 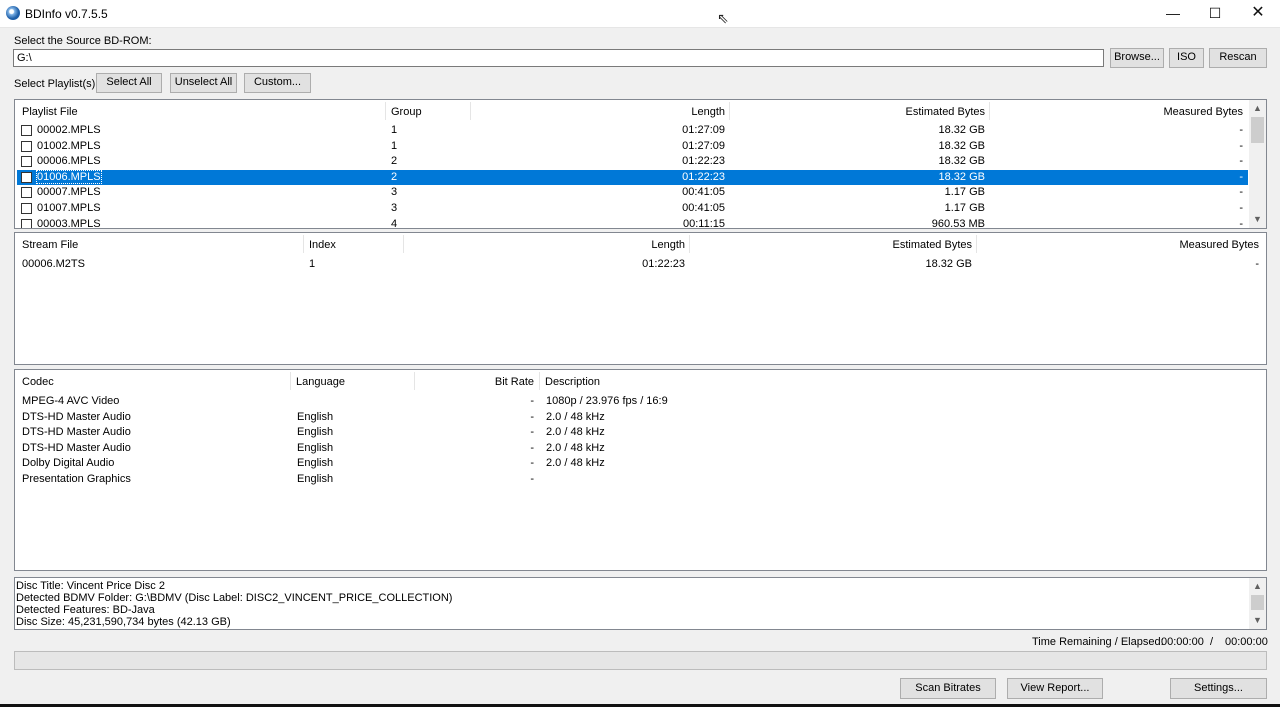 What do you see at coordinates (663, 264) in the screenshot?
I see `stream-length: 01:22:23` at bounding box center [663, 264].